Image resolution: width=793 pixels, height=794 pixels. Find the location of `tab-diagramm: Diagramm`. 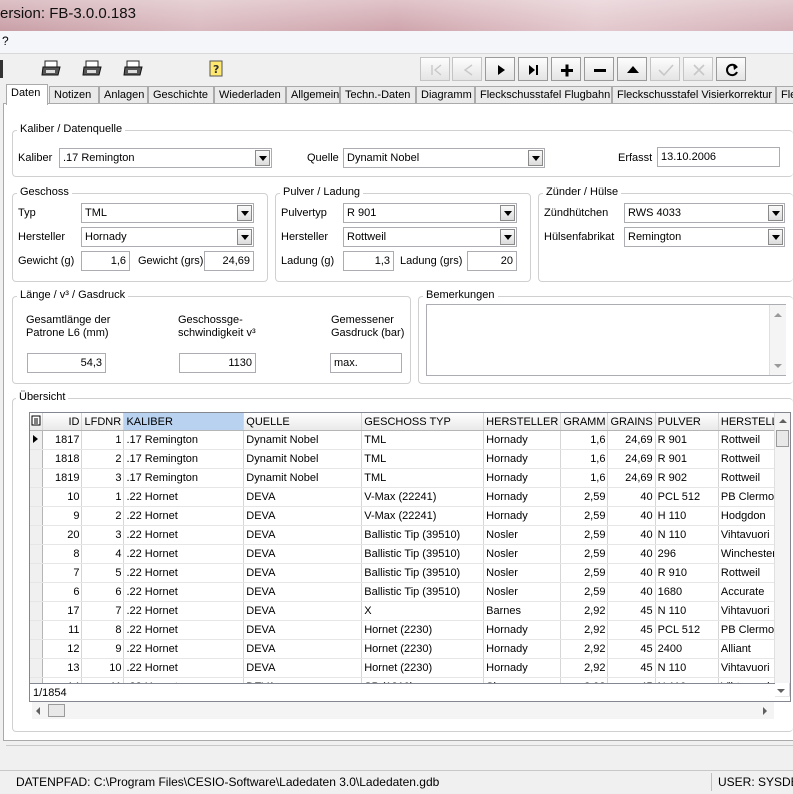

tab-diagramm: Diagramm is located at coordinates (445, 95).